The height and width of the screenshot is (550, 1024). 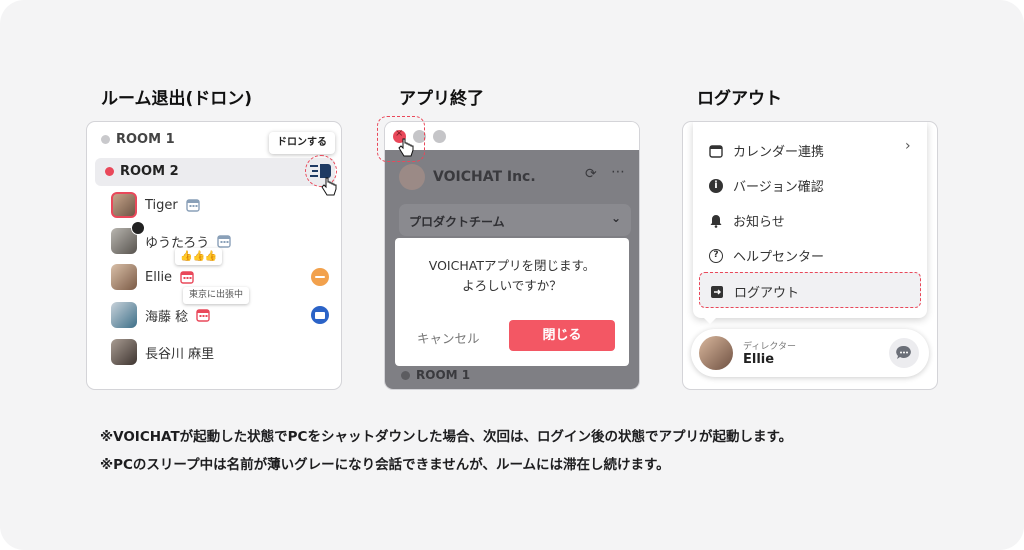 What do you see at coordinates (512, 265) in the screenshot?
I see `dialog-message: VOICHATアプリを閉じます。` at bounding box center [512, 265].